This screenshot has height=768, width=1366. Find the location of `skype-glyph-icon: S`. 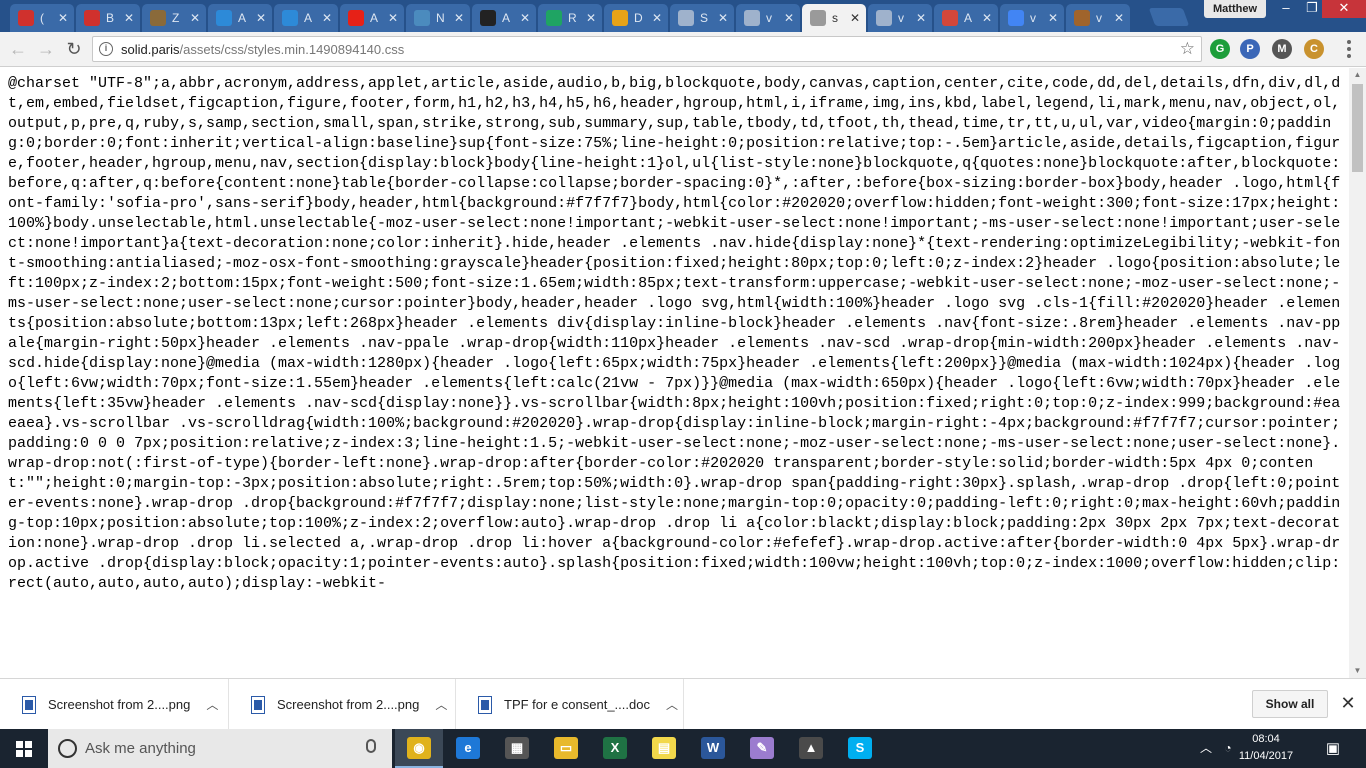

skype-glyph-icon: S is located at coordinates (860, 748).